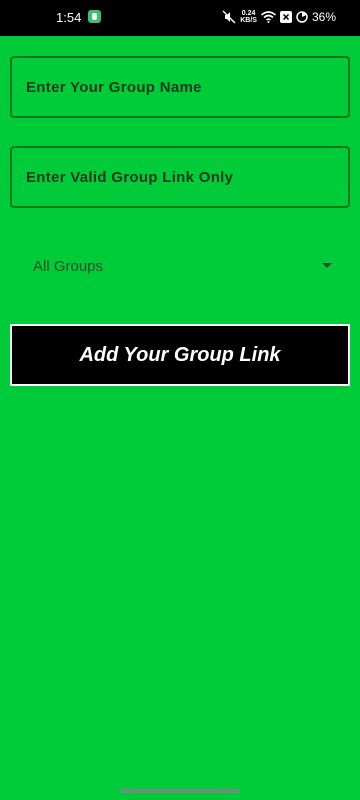  What do you see at coordinates (268, 17) in the screenshot?
I see `wifi-icon` at bounding box center [268, 17].